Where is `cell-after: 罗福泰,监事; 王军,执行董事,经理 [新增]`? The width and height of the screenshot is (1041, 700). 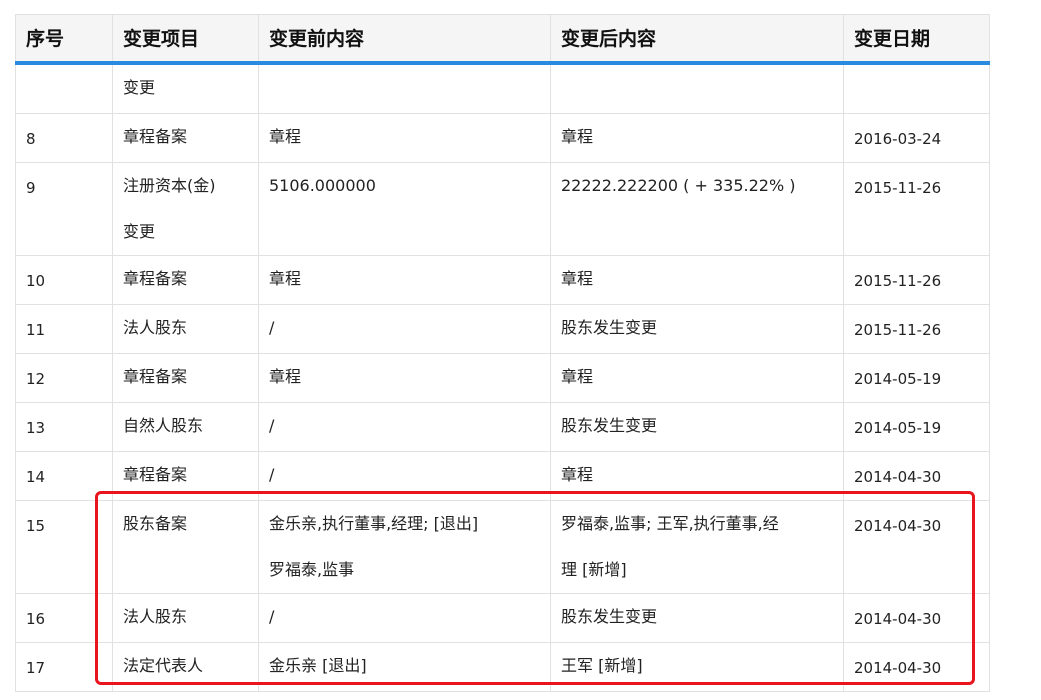
cell-after: 罗福泰,监事; 王军,执行董事,经理 [新增] is located at coordinates (697, 546).